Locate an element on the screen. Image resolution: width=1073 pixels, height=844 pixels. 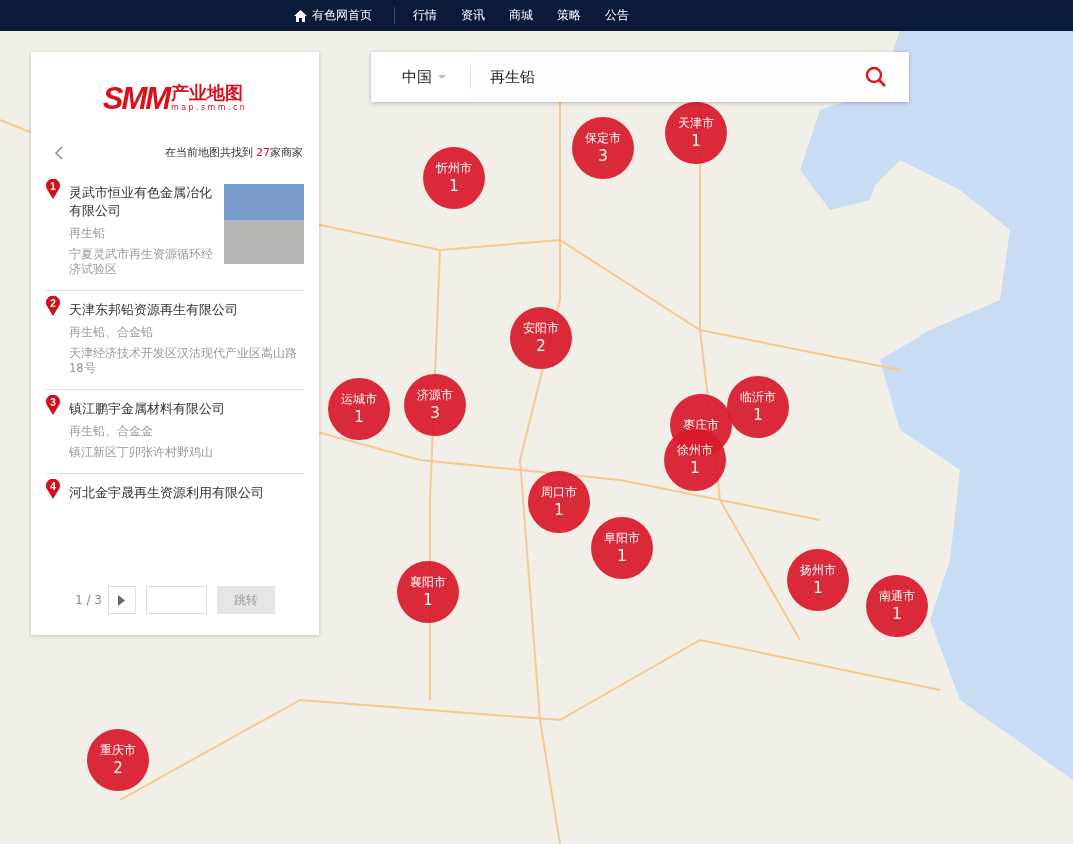
back-button is located at coordinates (59, 152).